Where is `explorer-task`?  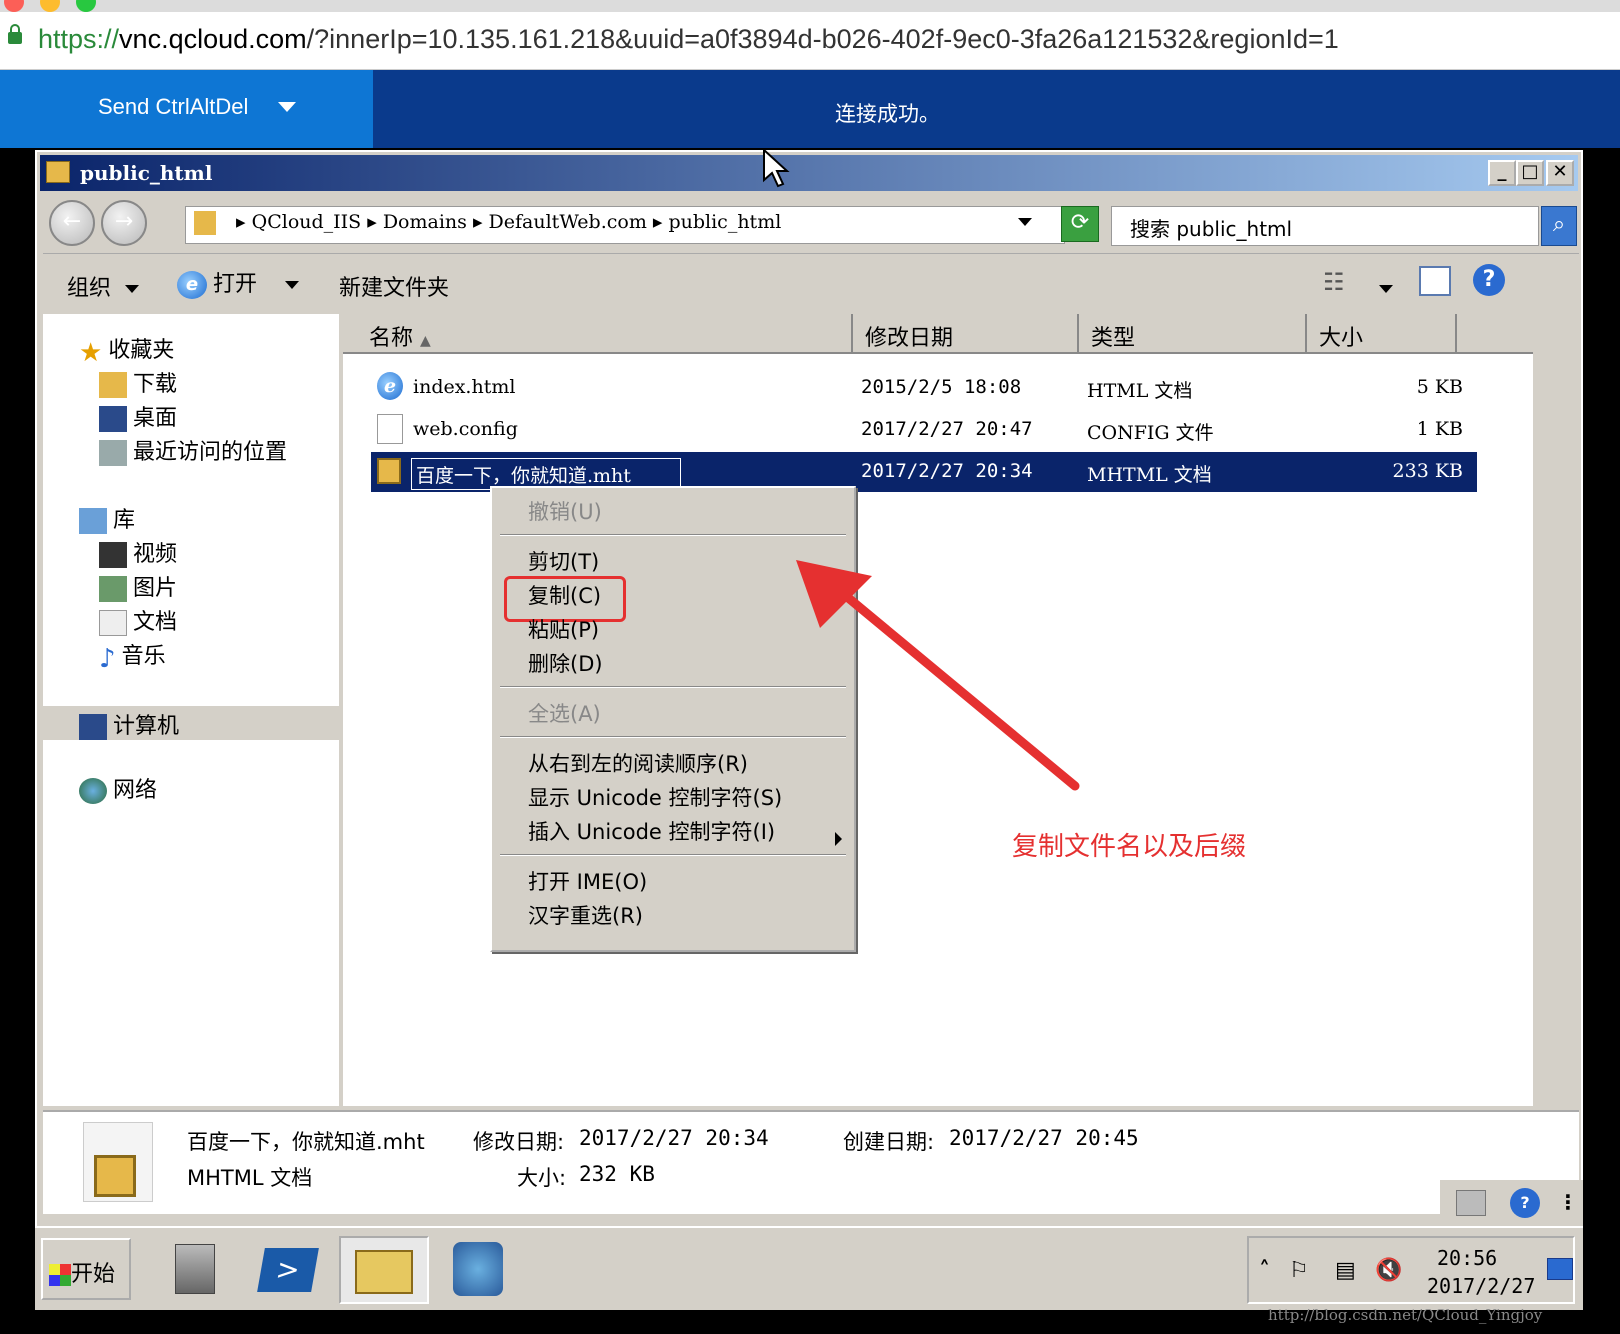
explorer-task is located at coordinates (384, 1270).